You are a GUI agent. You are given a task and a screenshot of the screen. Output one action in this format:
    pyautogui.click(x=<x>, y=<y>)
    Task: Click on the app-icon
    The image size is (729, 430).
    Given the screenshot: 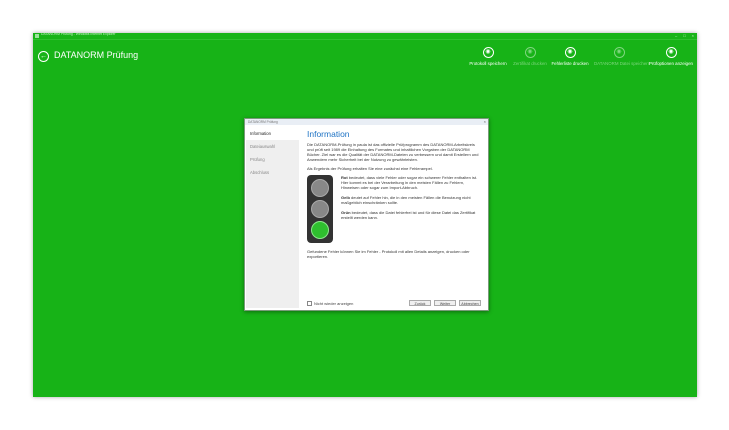 What is the action you would take?
    pyautogui.click(x=37, y=36)
    